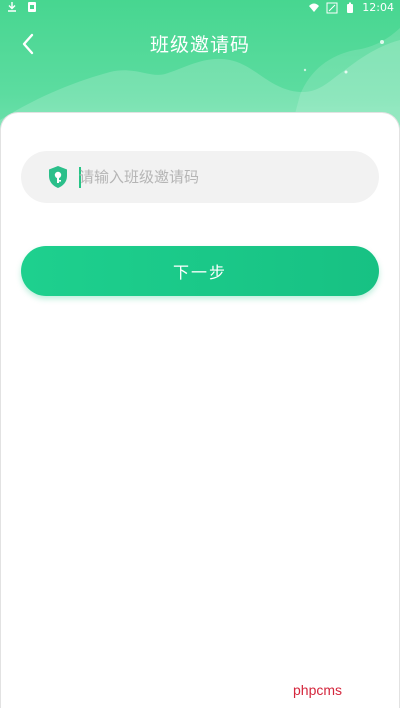 This screenshot has width=400, height=708. What do you see at coordinates (318, 690) in the screenshot?
I see `watermark: phpcms` at bounding box center [318, 690].